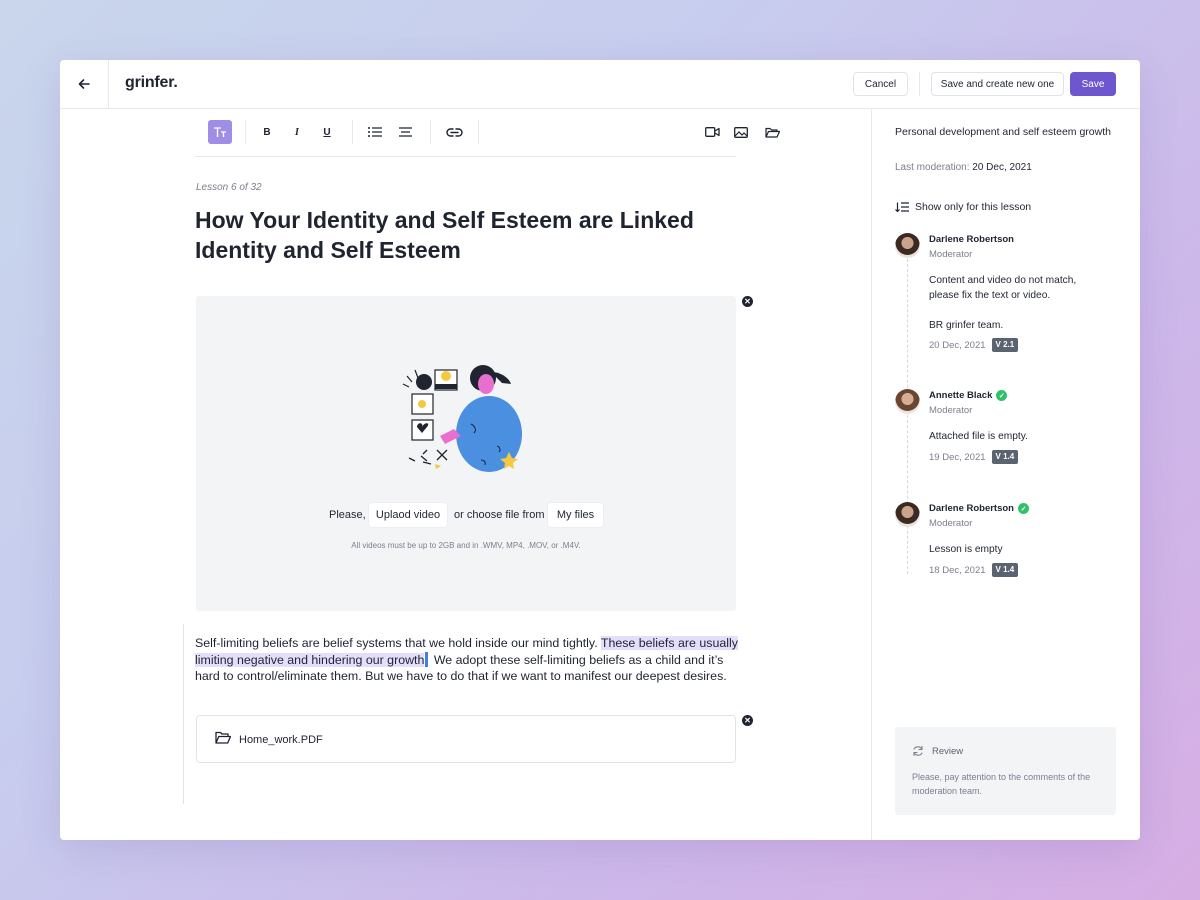  I want to click on review-header: Review, so click(937, 751).